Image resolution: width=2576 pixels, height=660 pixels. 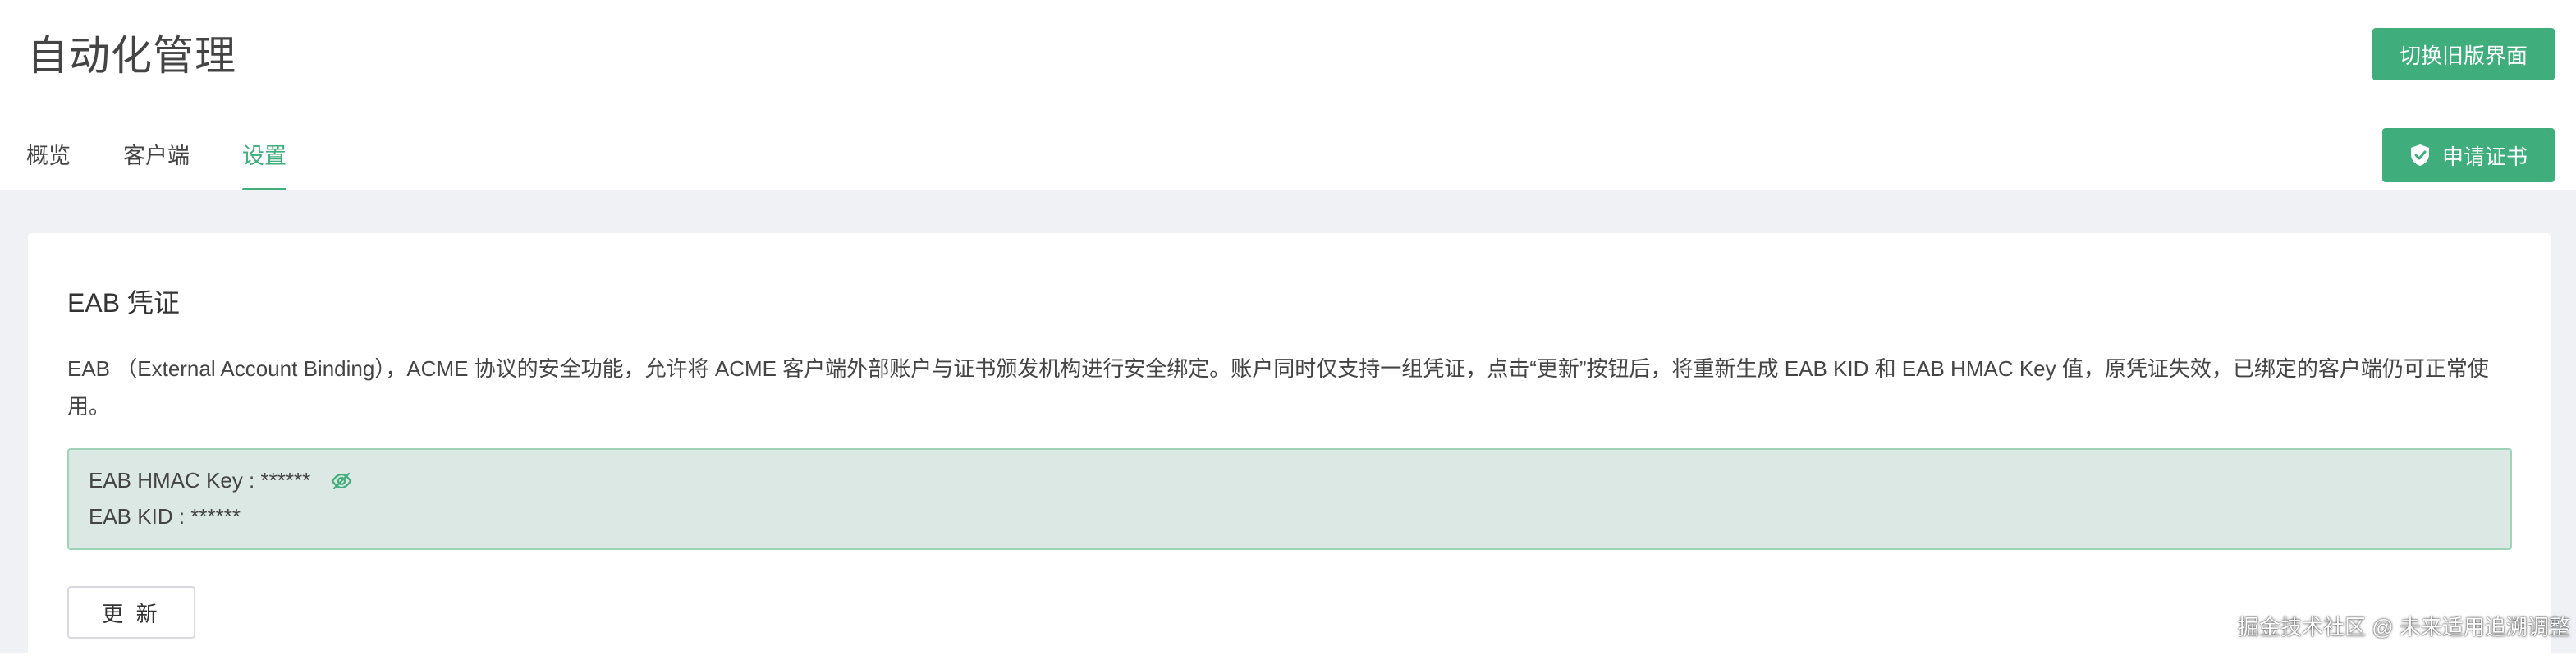 I want to click on apply-certificate-button: 申请证书, so click(x=2468, y=155).